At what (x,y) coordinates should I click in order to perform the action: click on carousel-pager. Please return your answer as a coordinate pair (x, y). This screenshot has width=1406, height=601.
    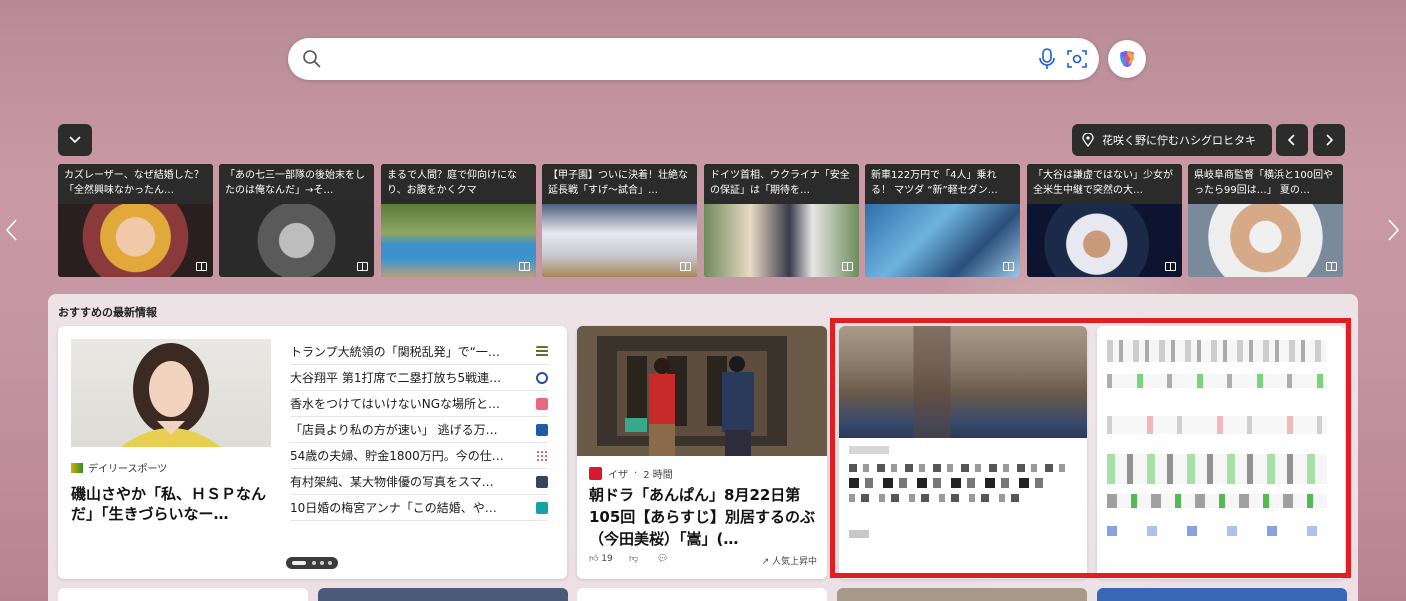
    Looking at the image, I should click on (312, 563).